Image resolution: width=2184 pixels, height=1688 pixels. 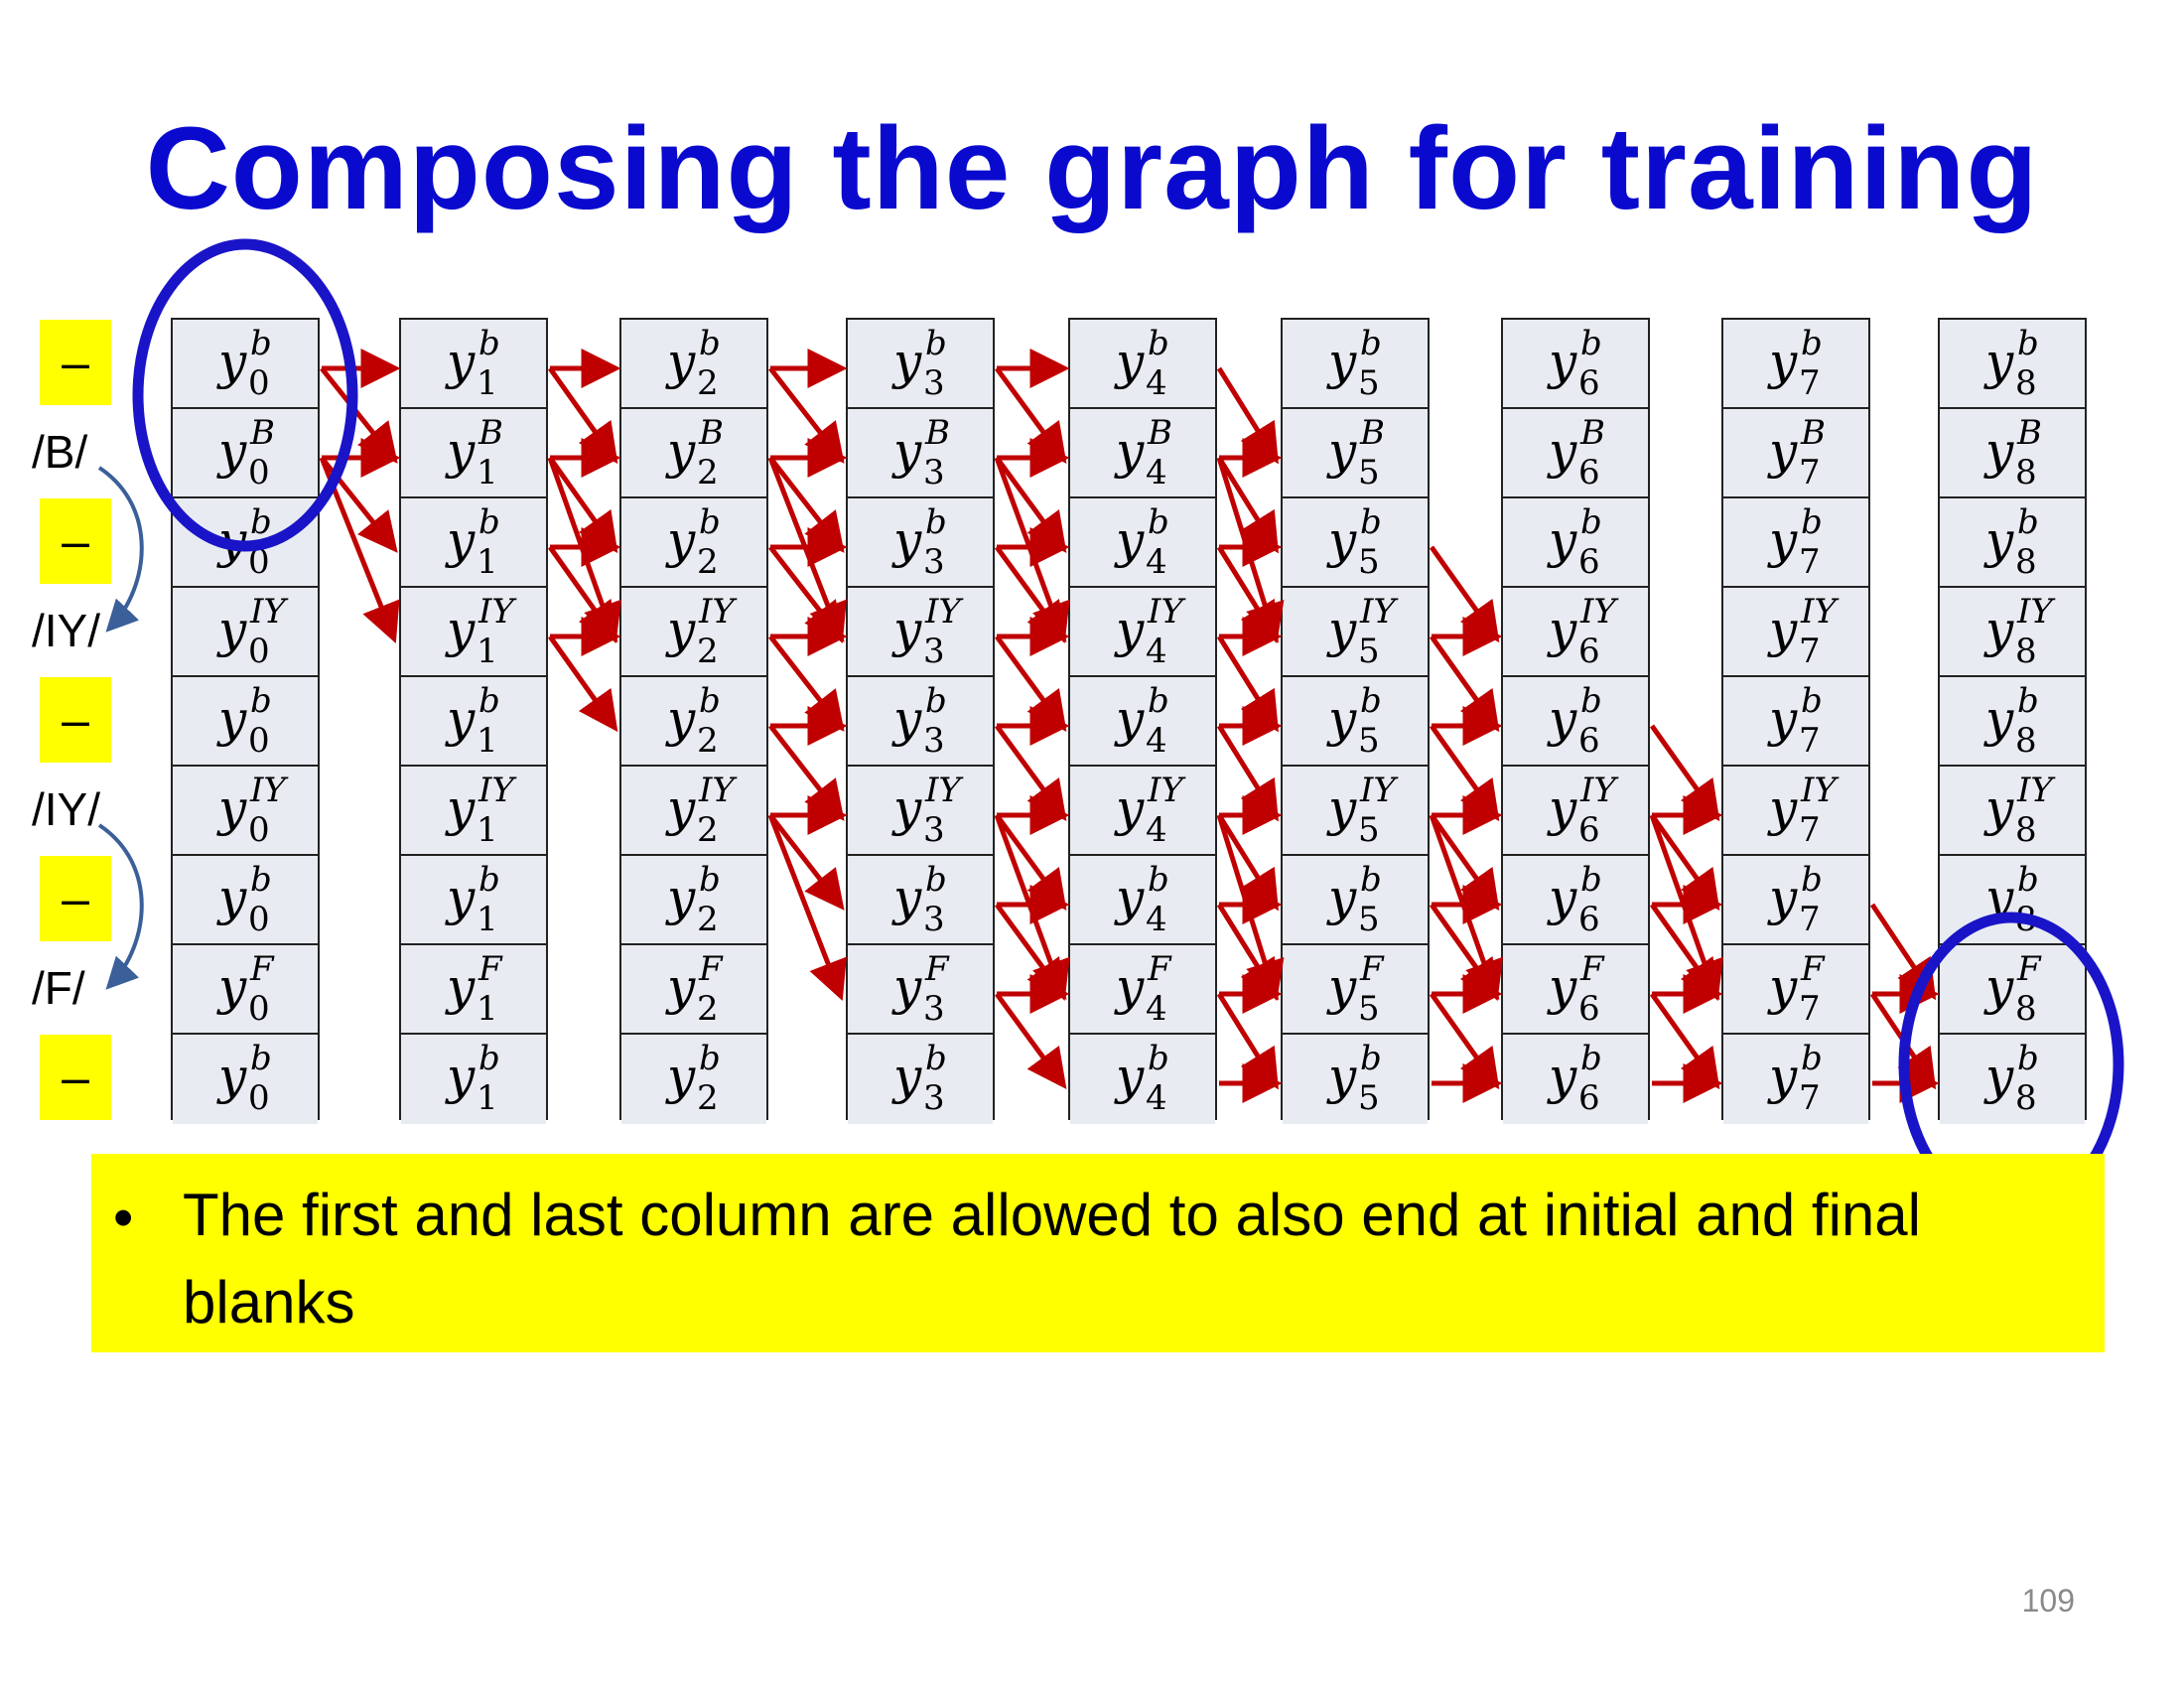 I want to click on label-arcs, so click(x=120, y=728).